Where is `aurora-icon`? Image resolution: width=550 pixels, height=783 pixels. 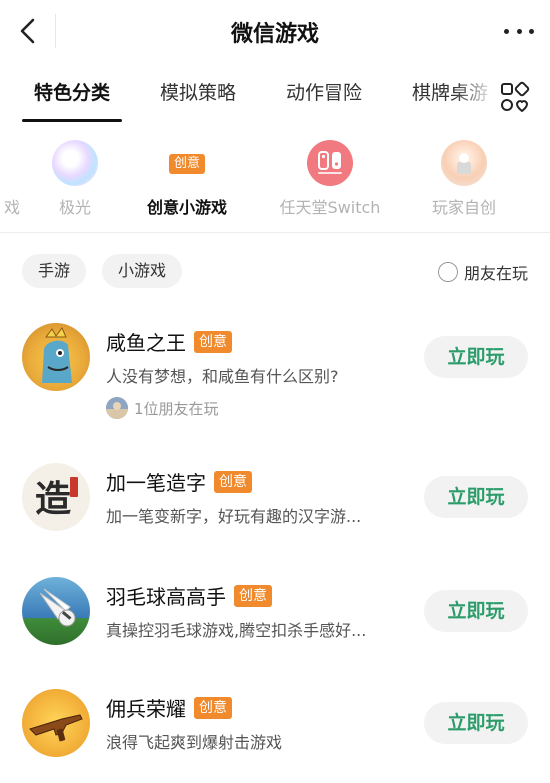 aurora-icon is located at coordinates (75, 163).